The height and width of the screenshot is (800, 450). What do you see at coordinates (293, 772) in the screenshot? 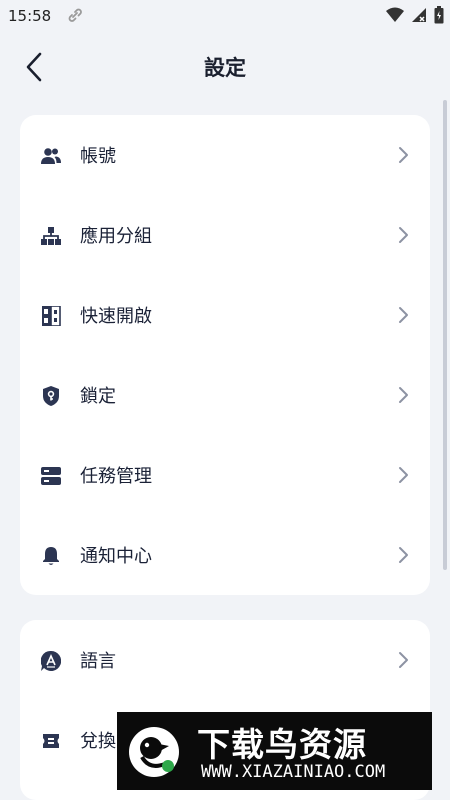
I see `watermark-url: WWW.XIAZAINIAO.COM` at bounding box center [293, 772].